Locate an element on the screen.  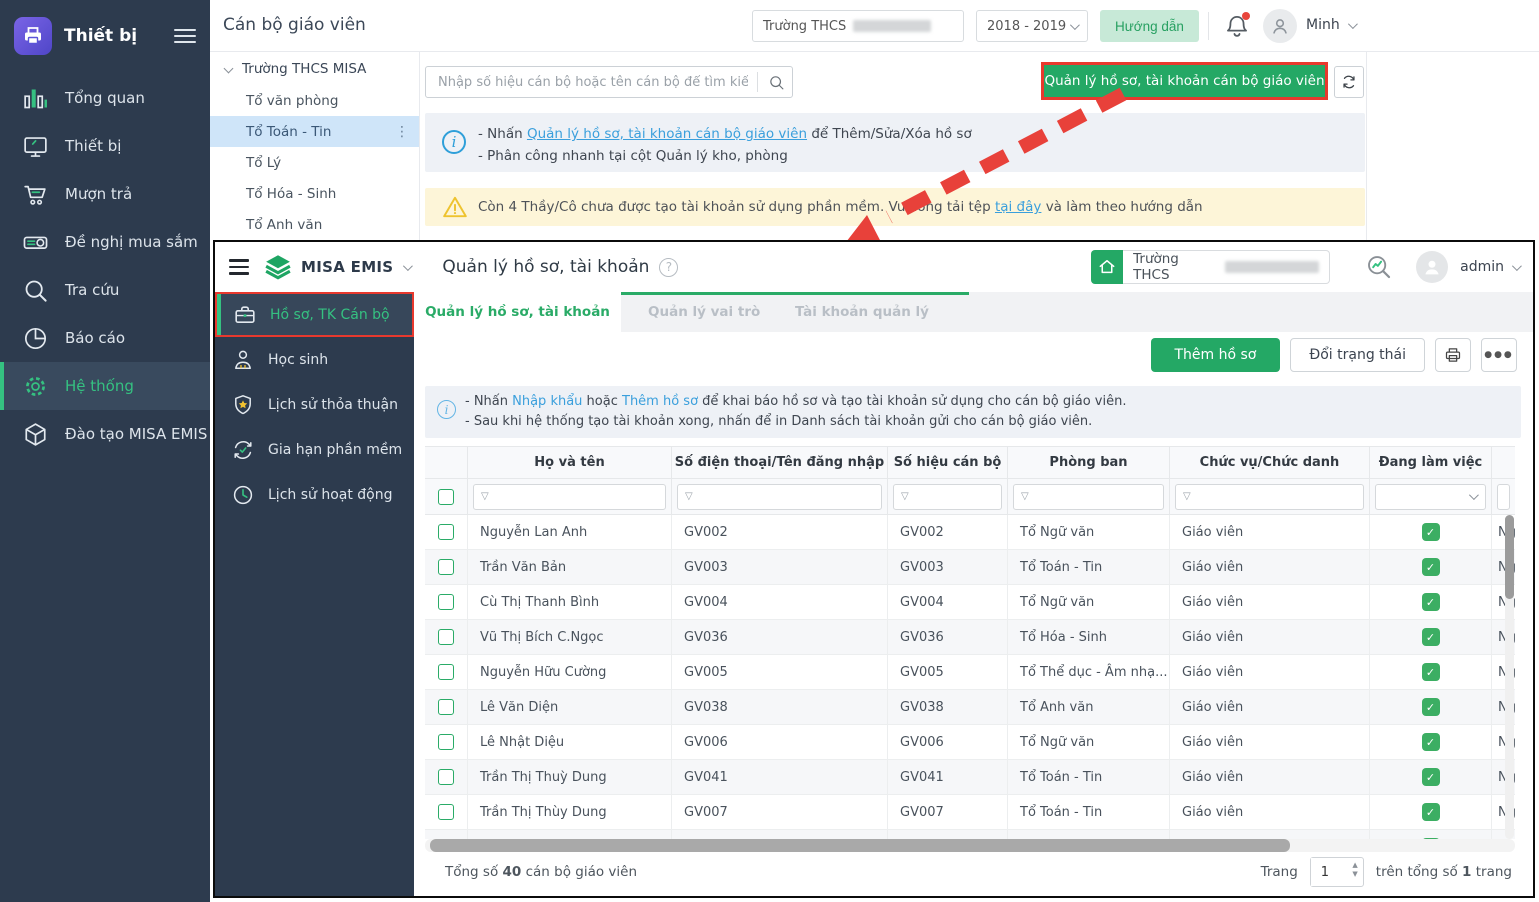
help-question-icon: ? is located at coordinates (669, 267).